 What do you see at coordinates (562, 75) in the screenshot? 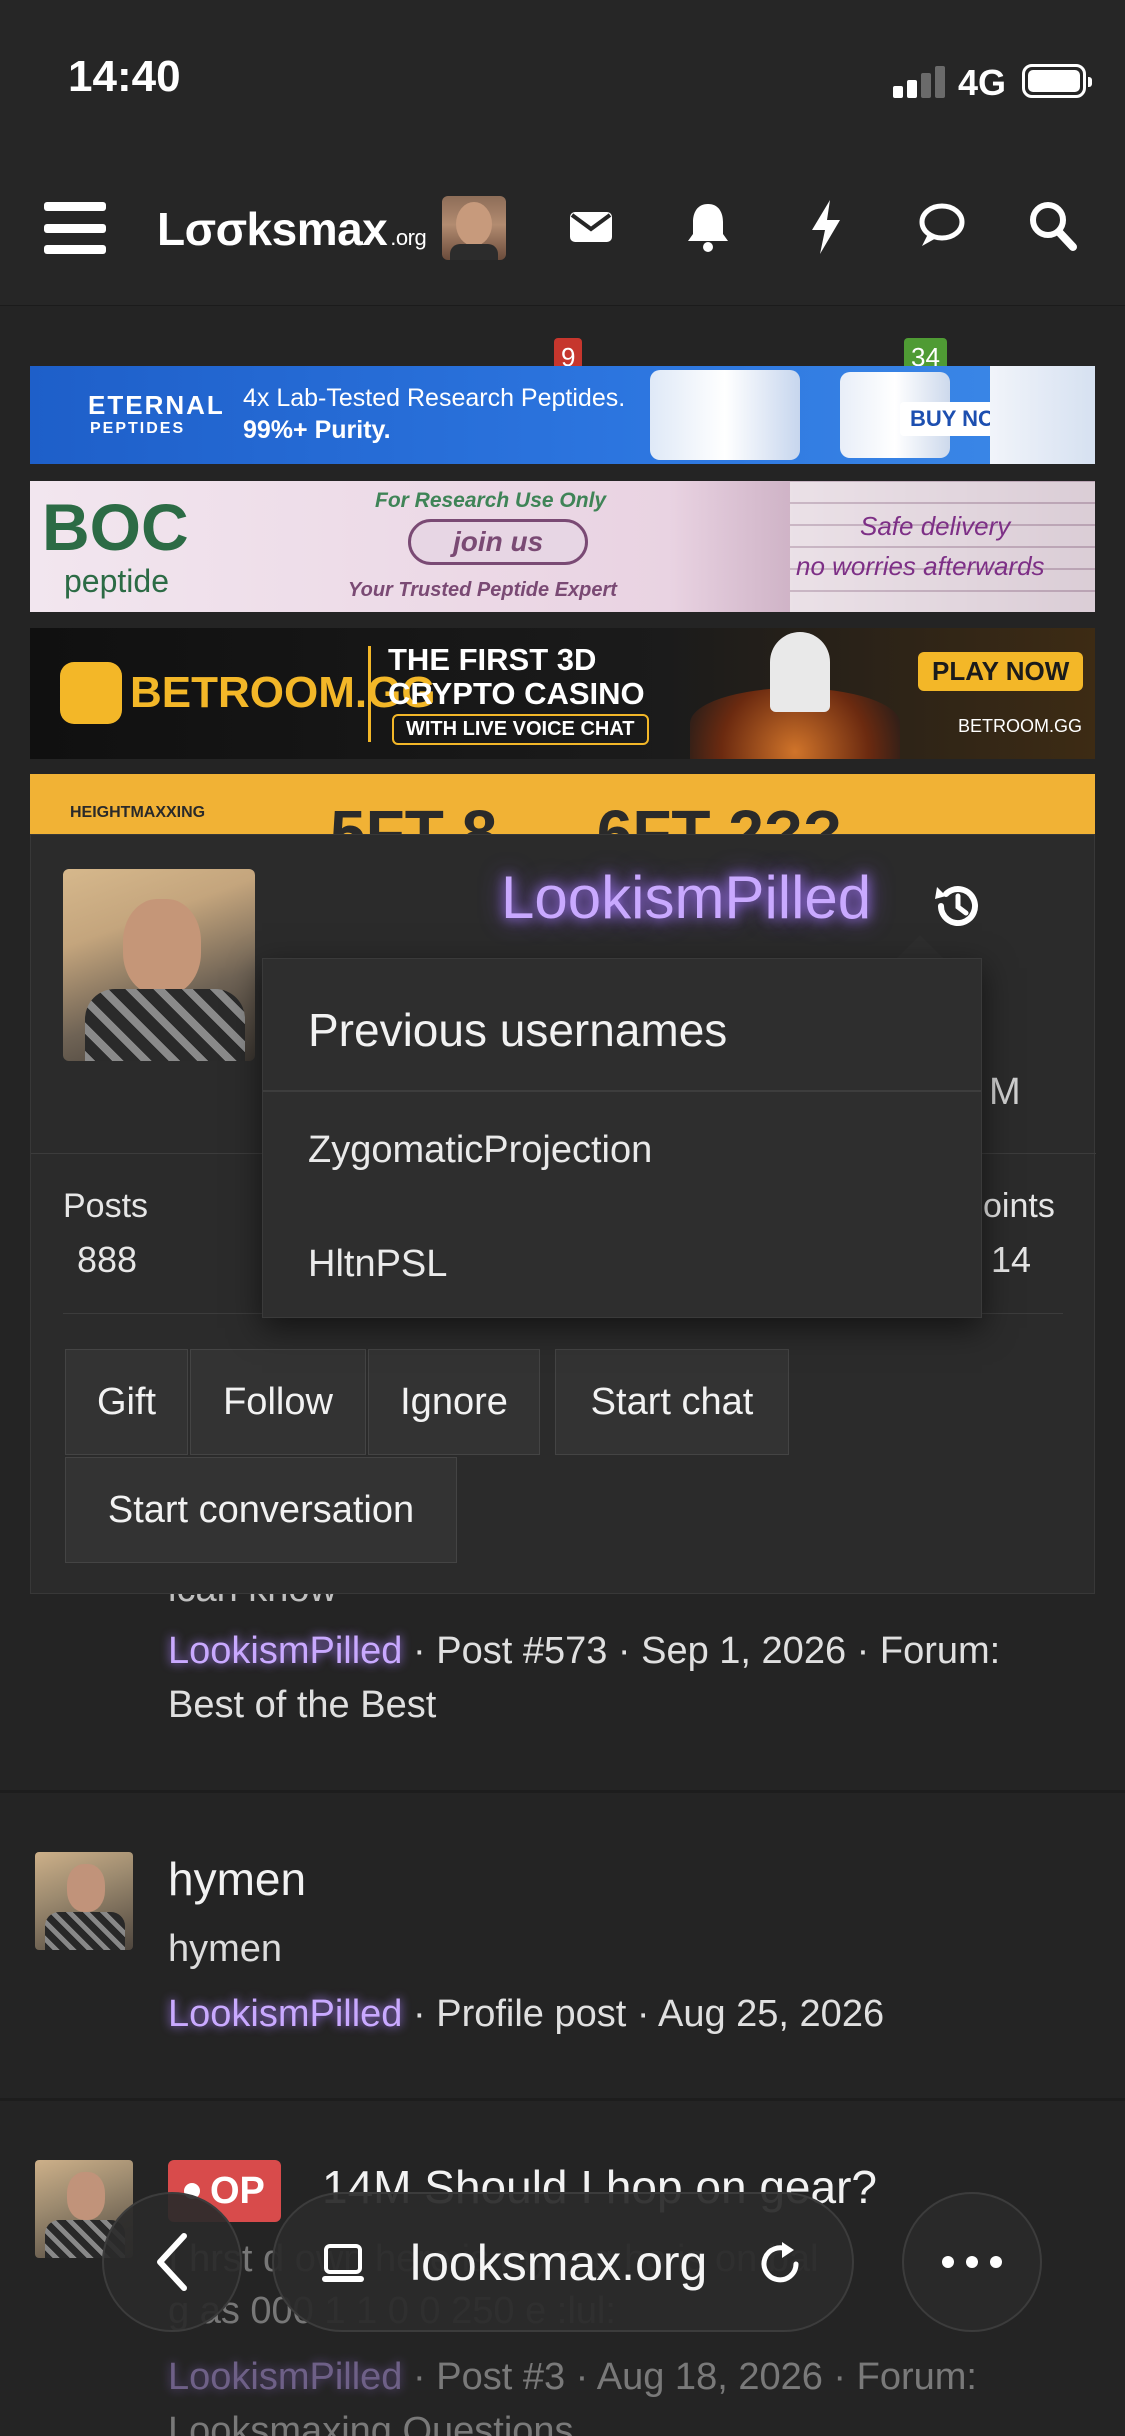
I see `status-bar: 14:40 4G` at bounding box center [562, 75].